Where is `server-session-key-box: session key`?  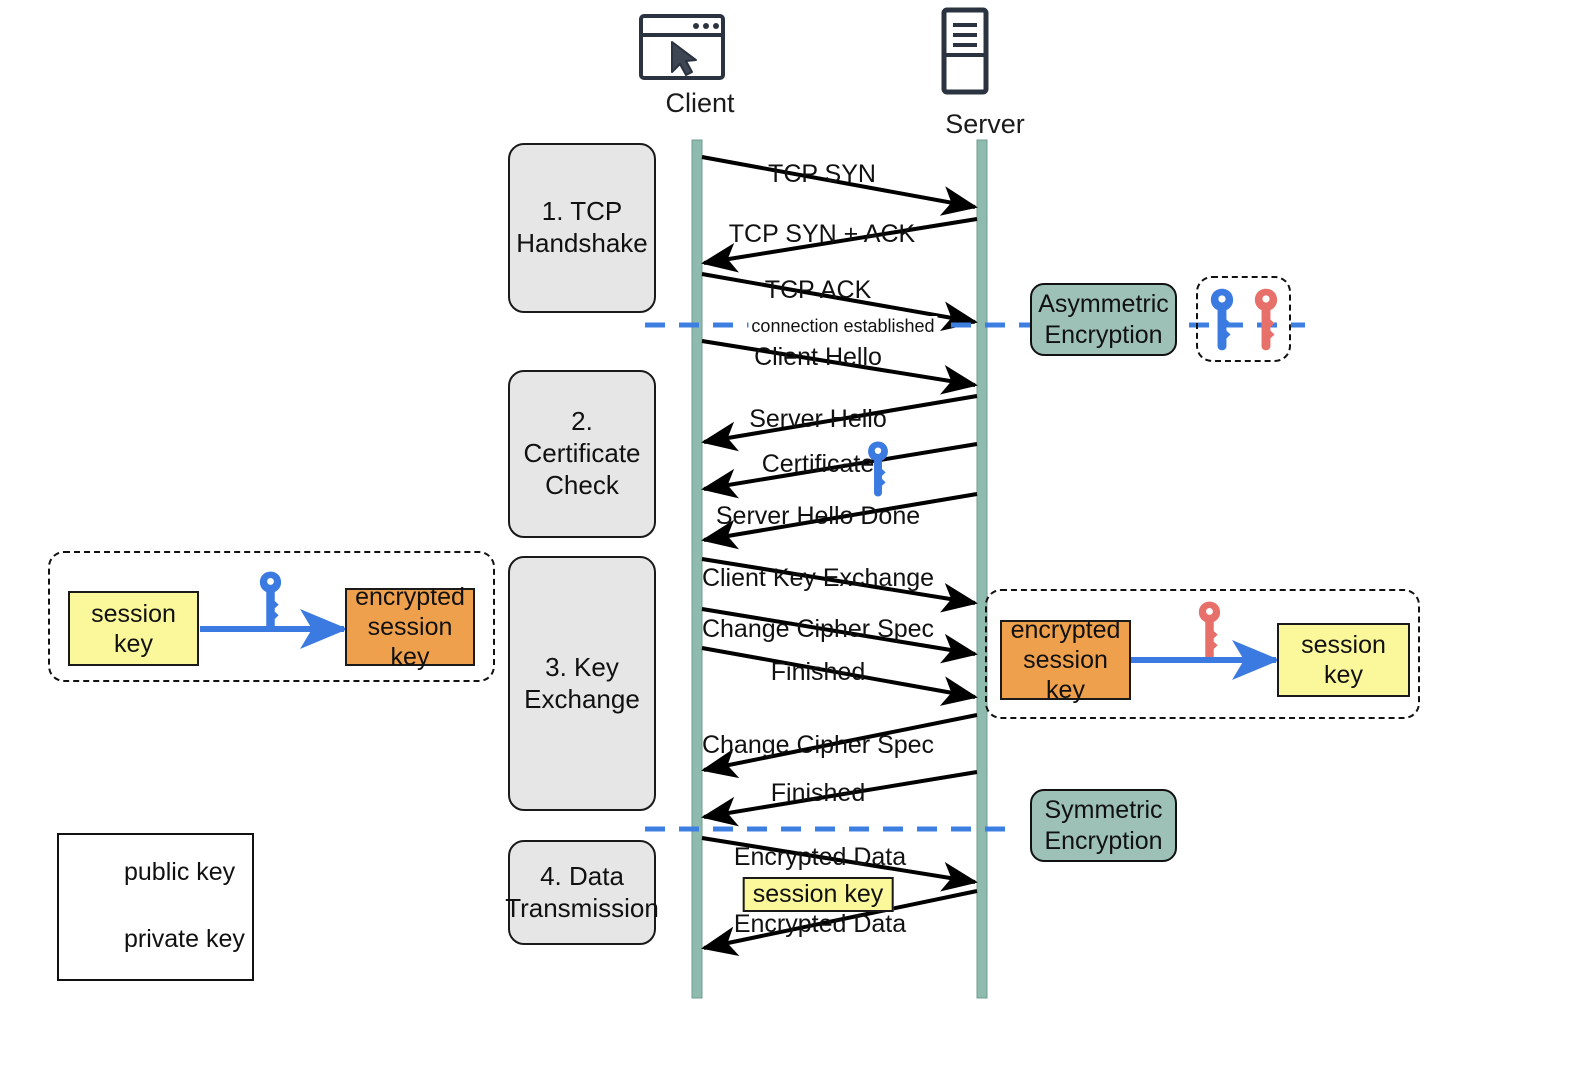 server-session-key-box: session key is located at coordinates (1343, 660).